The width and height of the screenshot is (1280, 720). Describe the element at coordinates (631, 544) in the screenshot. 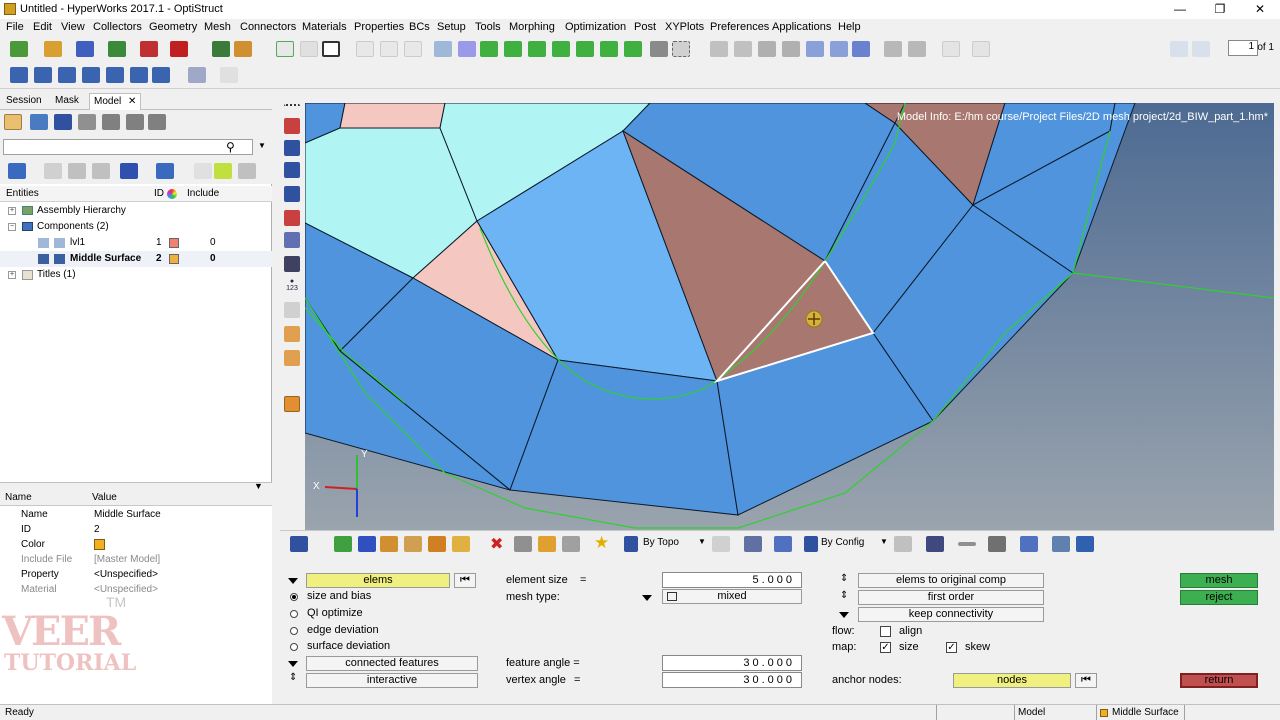

I see `topo-icon` at that location.